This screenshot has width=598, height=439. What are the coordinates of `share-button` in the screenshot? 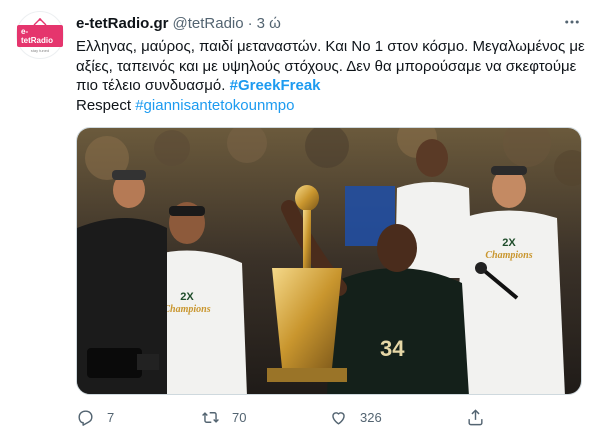 It's located at (475, 417).